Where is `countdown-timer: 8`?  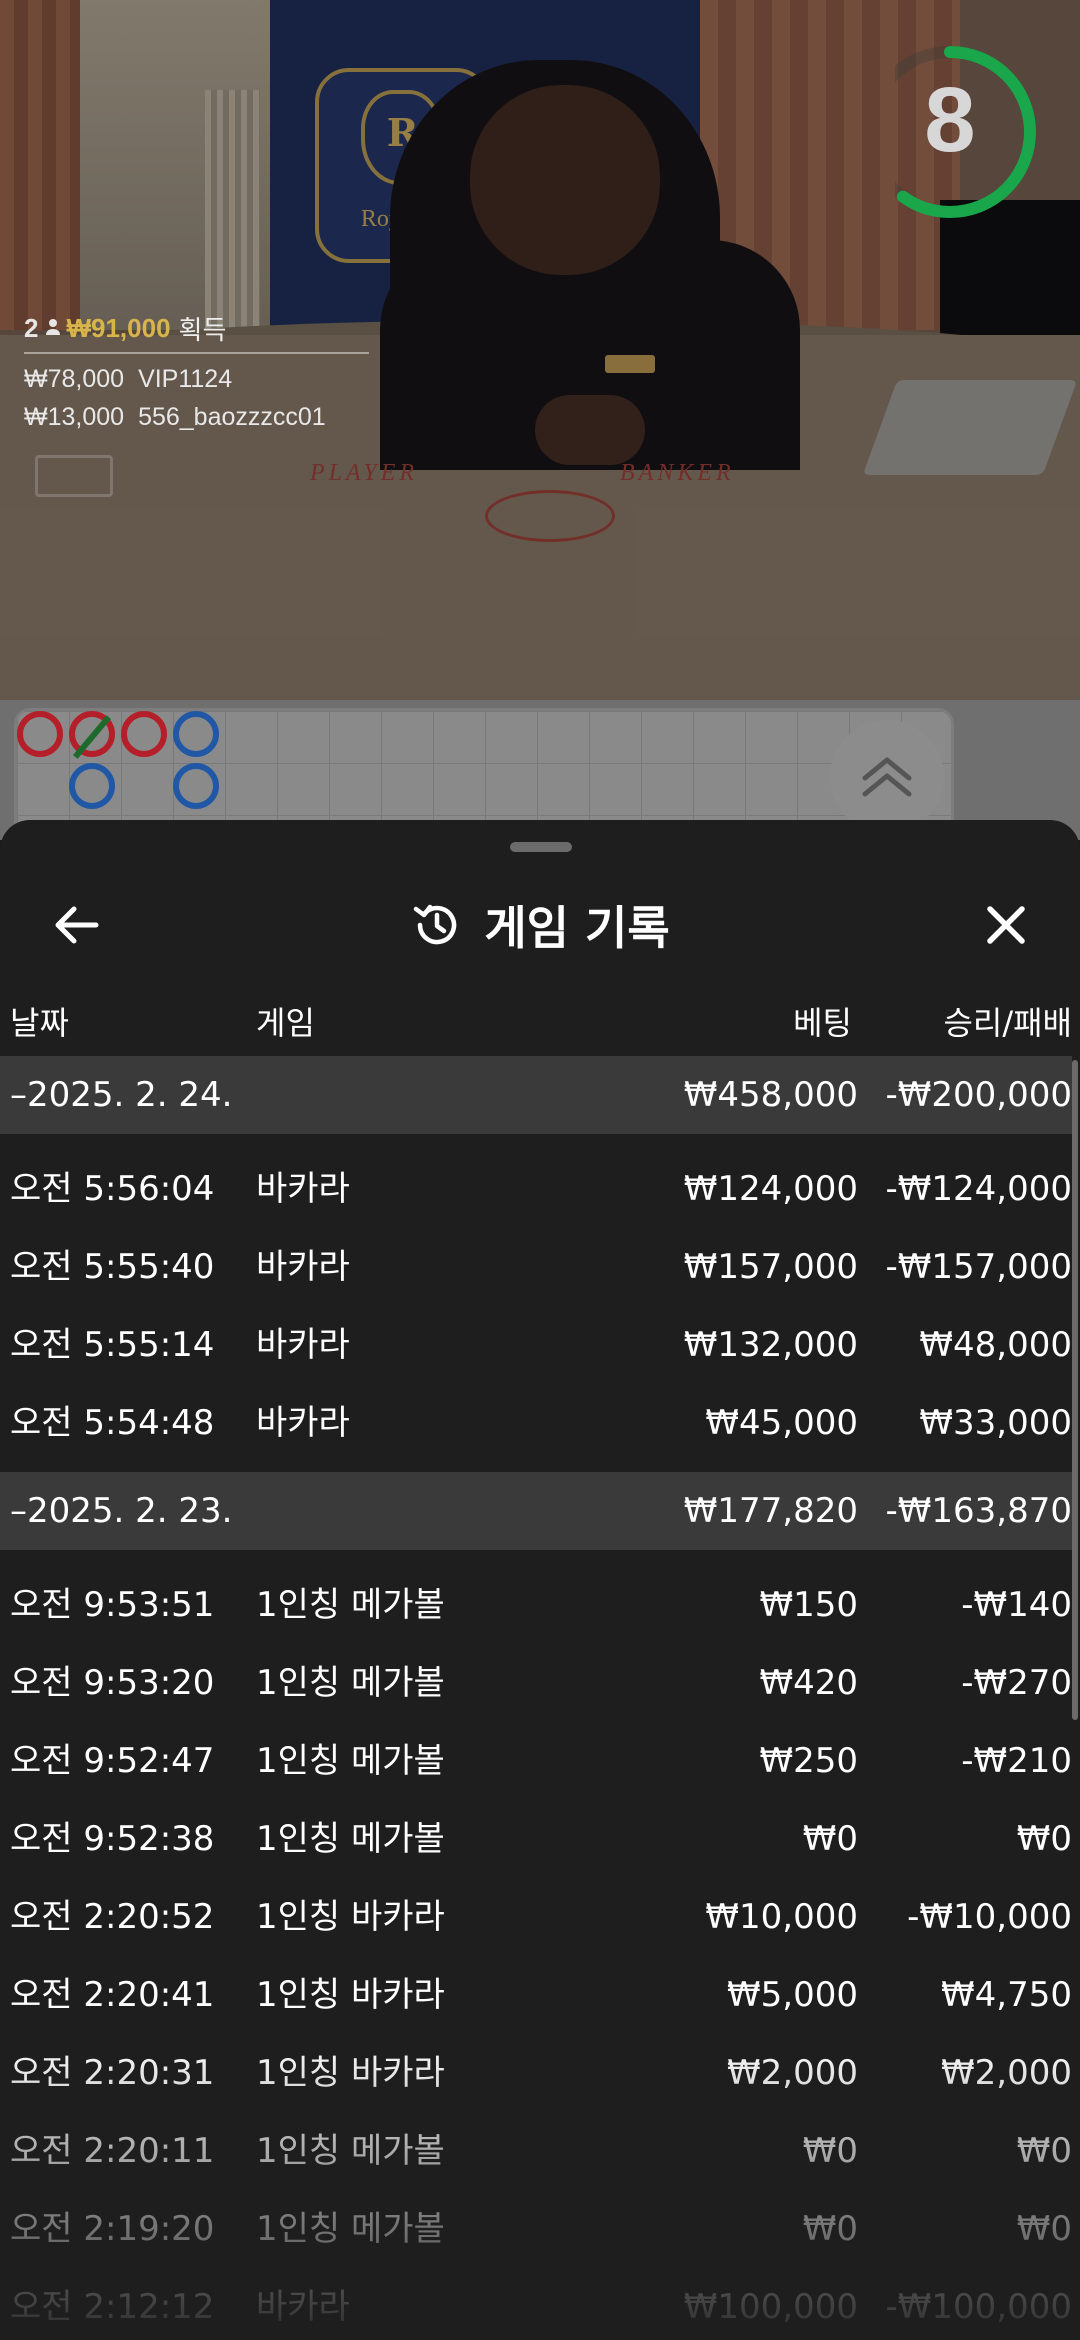 countdown-timer: 8 is located at coordinates (954, 132).